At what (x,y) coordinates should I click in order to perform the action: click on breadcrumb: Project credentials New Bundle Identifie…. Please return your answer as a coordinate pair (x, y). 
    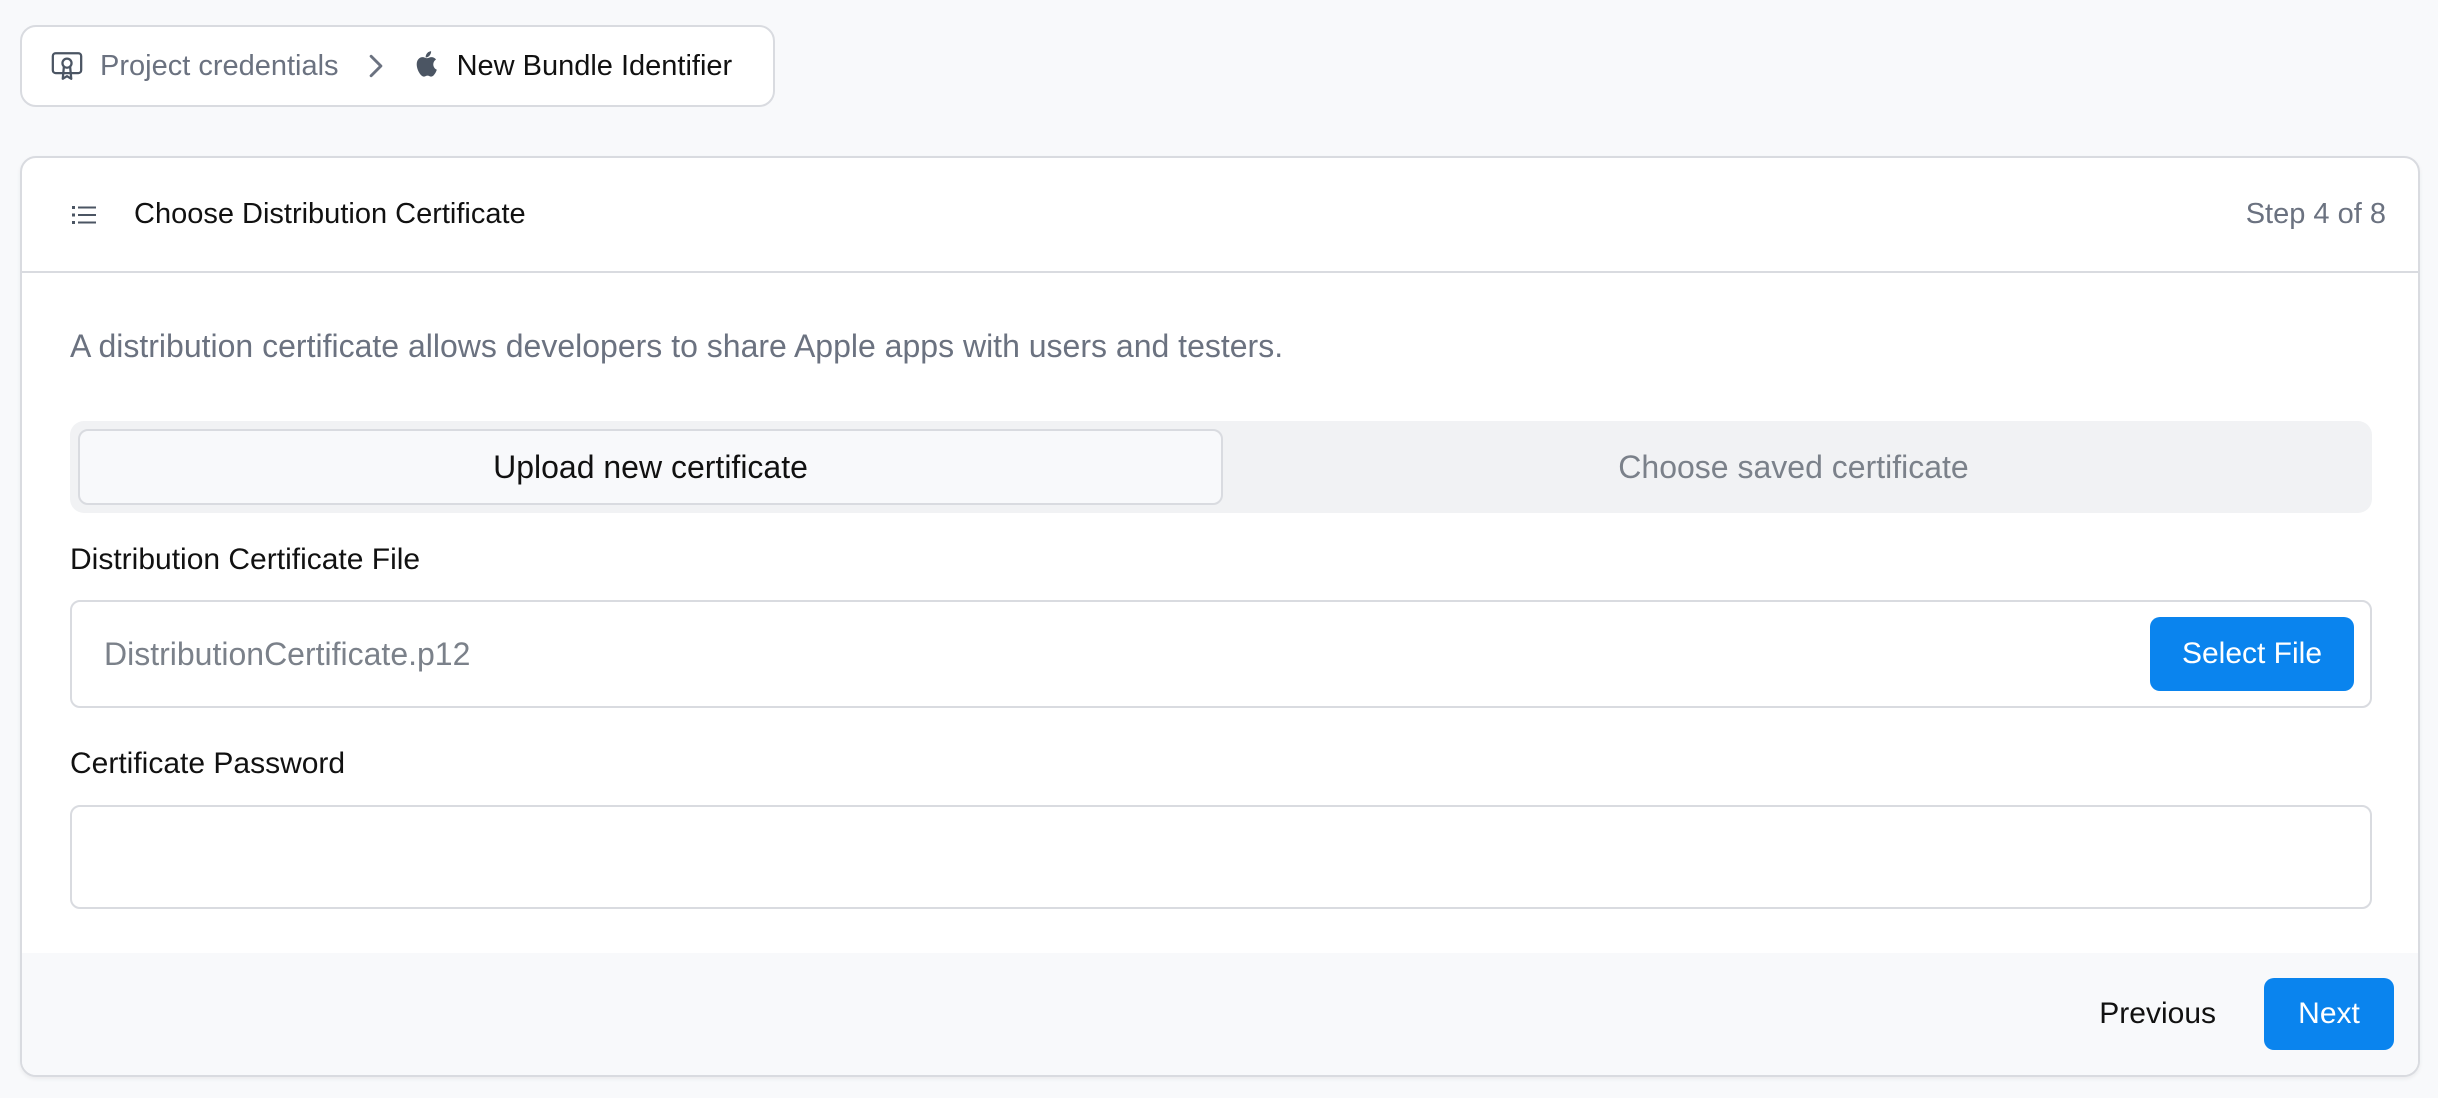
    Looking at the image, I should click on (397, 66).